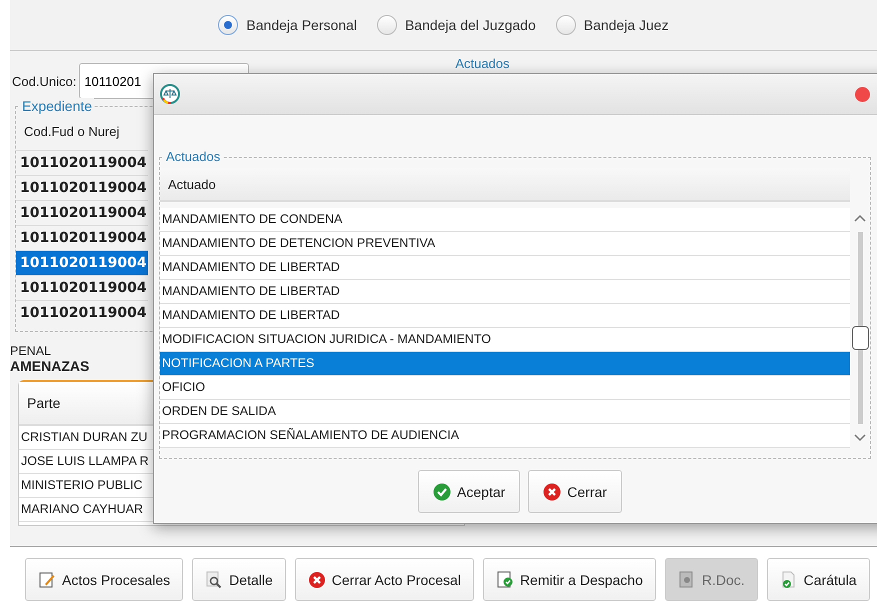 The height and width of the screenshot is (612, 877). What do you see at coordinates (50, 366) in the screenshot?
I see `delito-text: AMENAZAS` at bounding box center [50, 366].